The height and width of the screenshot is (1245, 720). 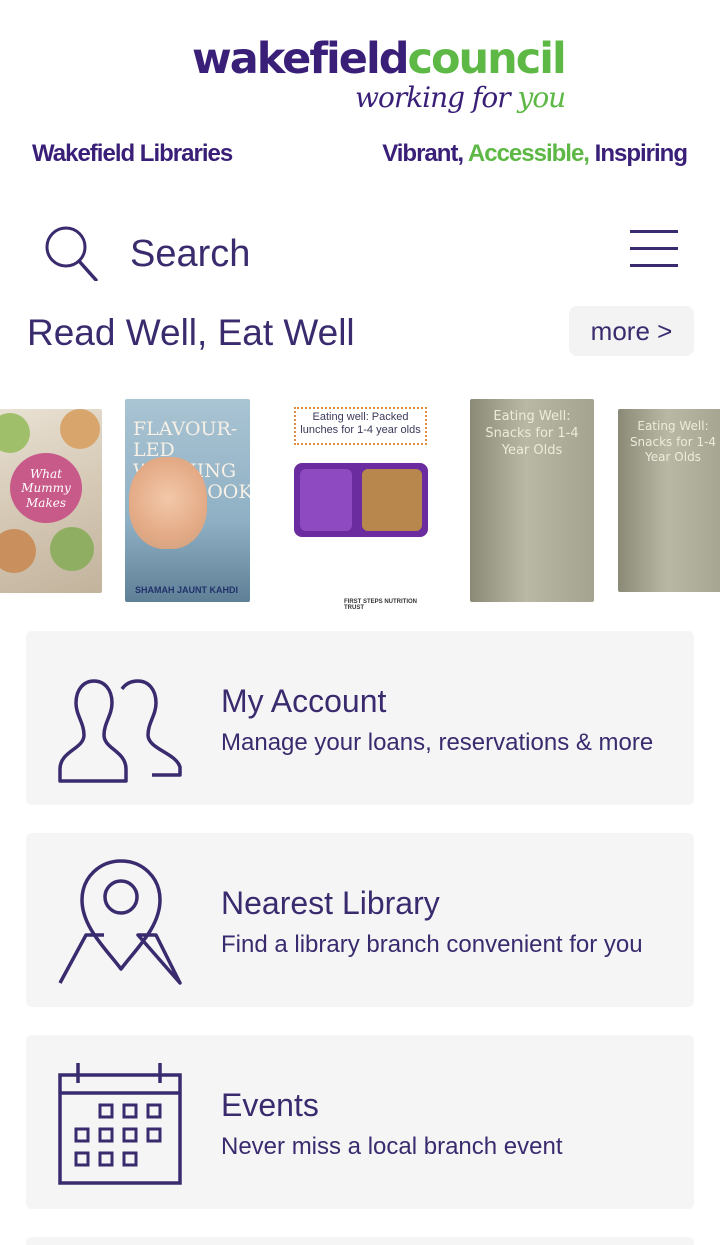 What do you see at coordinates (631, 331) in the screenshot?
I see `more-button: more >` at bounding box center [631, 331].